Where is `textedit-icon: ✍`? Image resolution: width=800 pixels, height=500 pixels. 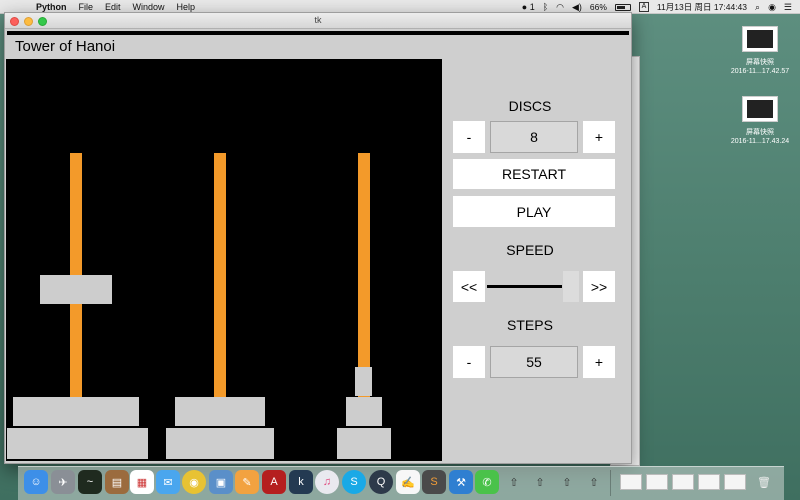
textedit-icon: ✍ is located at coordinates (408, 482).